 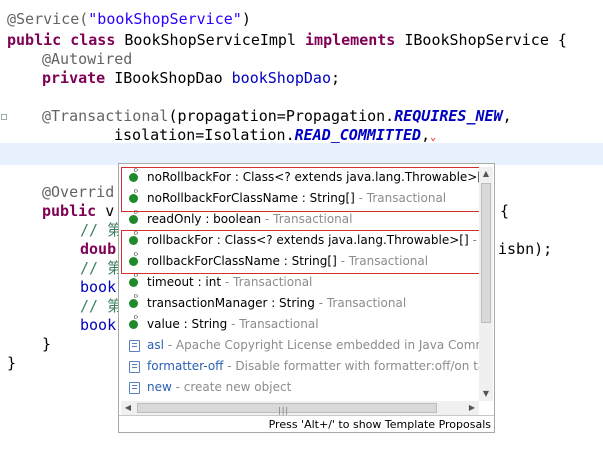 I want to click on code-text: {, so click(x=505, y=211).